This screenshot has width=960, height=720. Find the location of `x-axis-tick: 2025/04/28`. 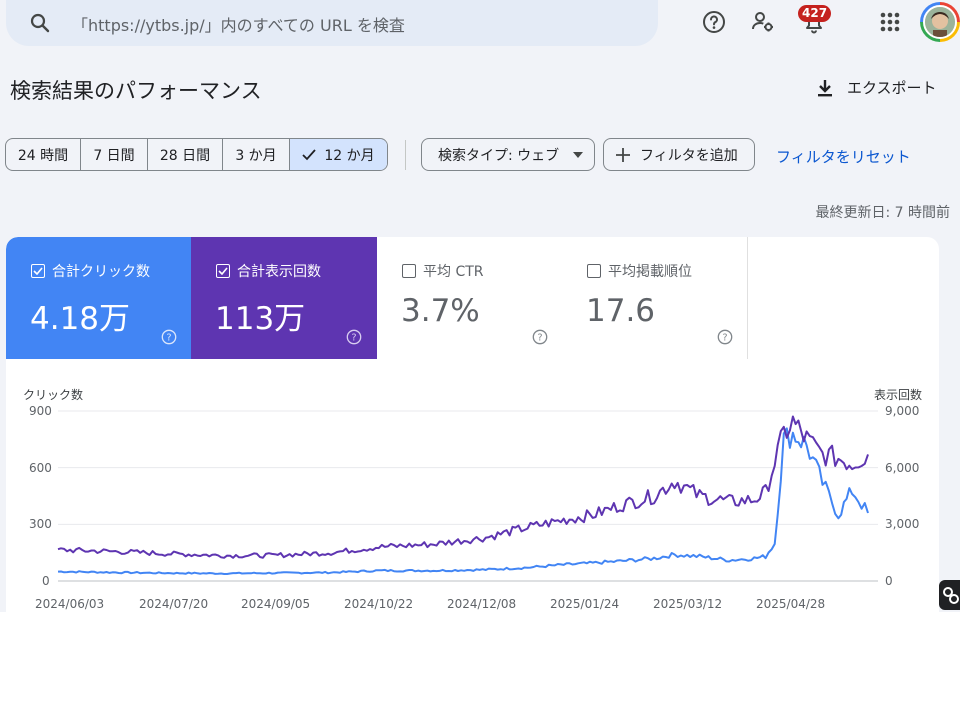

x-axis-tick: 2025/04/28 is located at coordinates (791, 604).